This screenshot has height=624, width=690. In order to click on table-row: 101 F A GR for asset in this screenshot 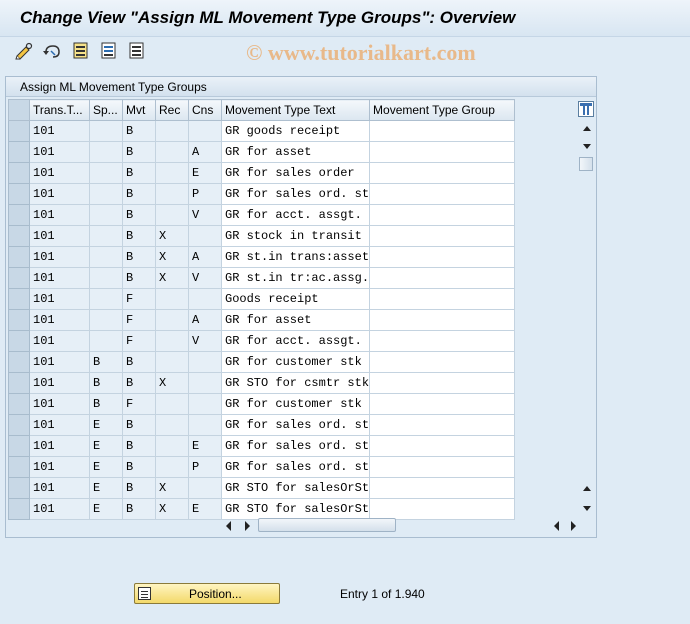, I will do `click(262, 320)`.